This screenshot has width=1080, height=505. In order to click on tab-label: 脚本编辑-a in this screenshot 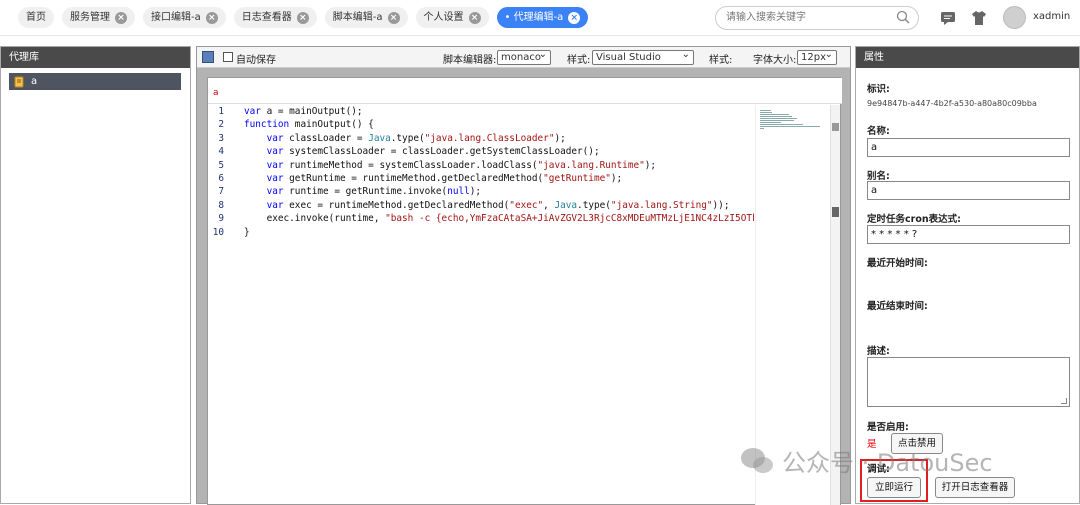, I will do `click(357, 17)`.